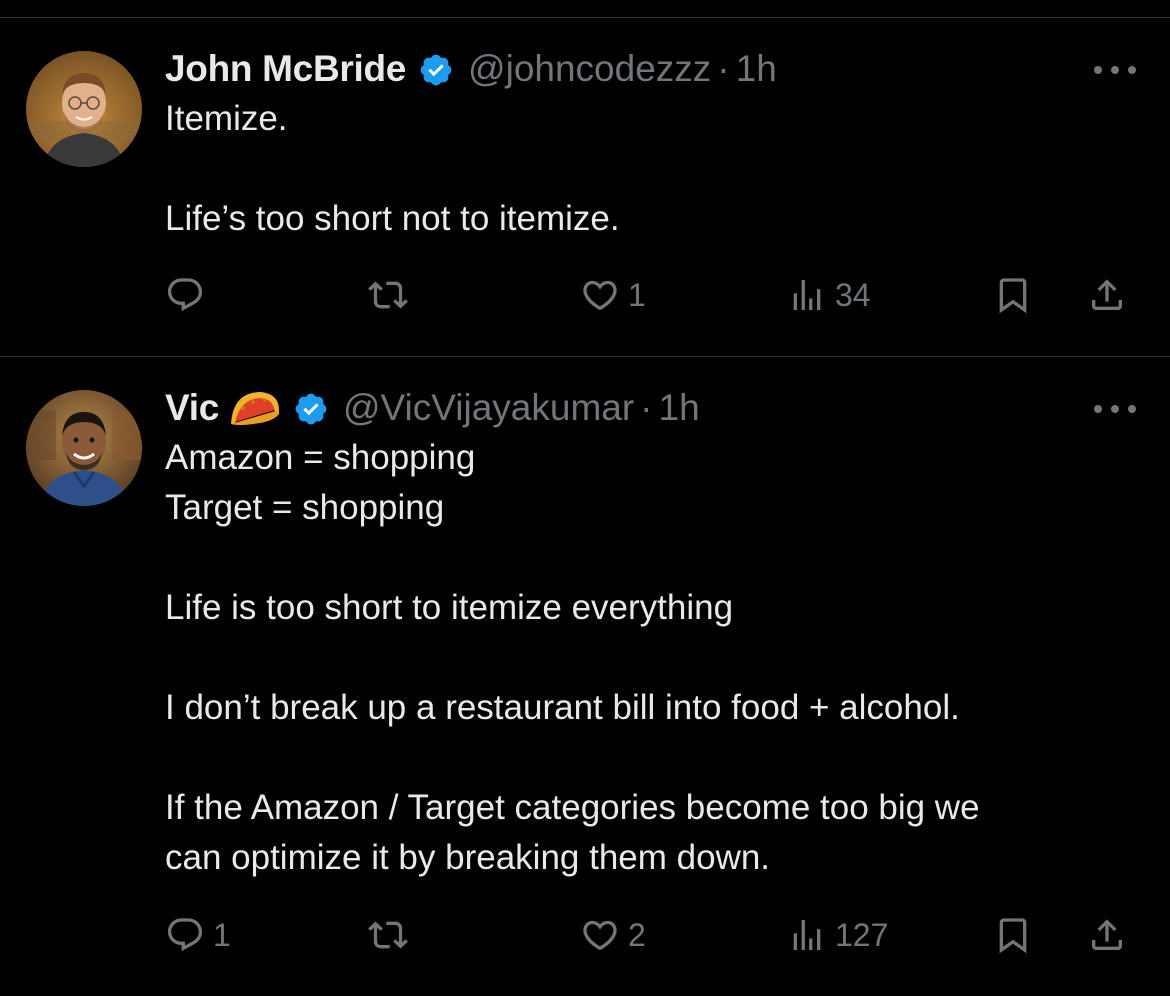 The image size is (1170, 996). What do you see at coordinates (222, 934) in the screenshot?
I see `reply-count: 1` at bounding box center [222, 934].